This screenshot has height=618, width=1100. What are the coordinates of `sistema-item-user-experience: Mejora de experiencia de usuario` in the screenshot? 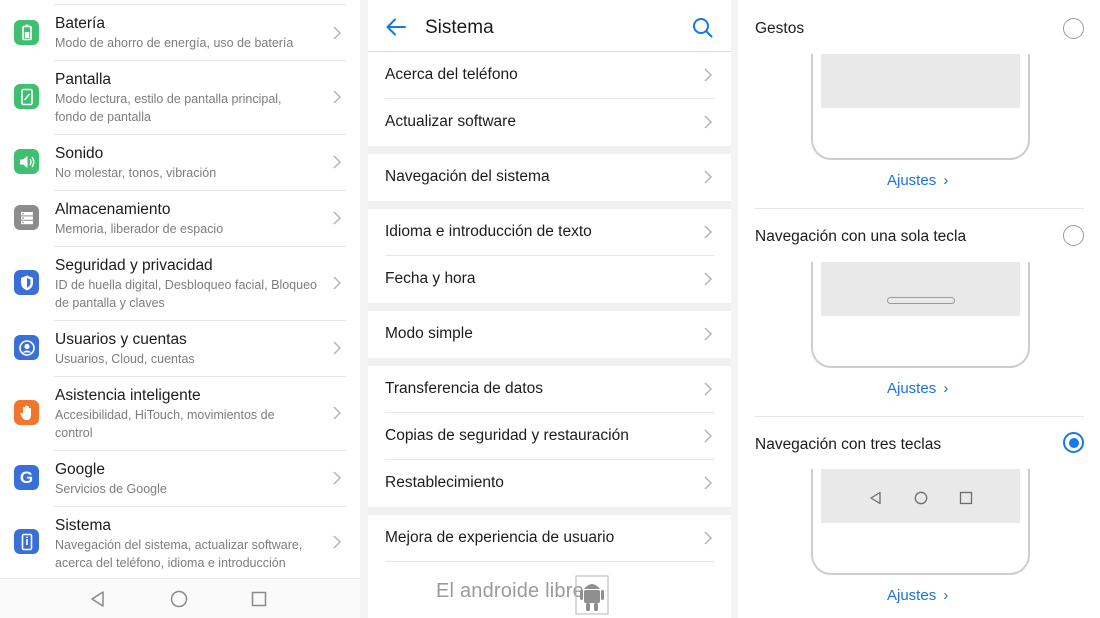 It's located at (549, 538).